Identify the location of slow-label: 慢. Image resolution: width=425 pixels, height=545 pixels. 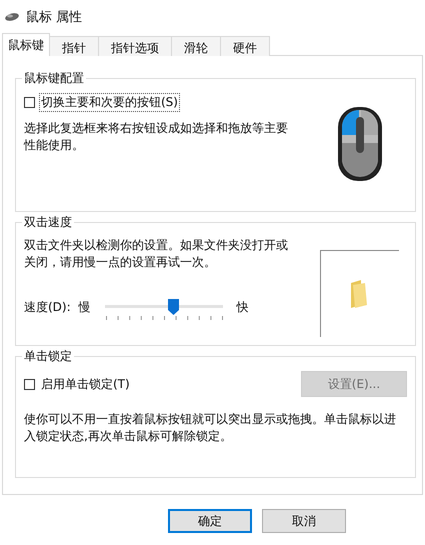
(84, 307).